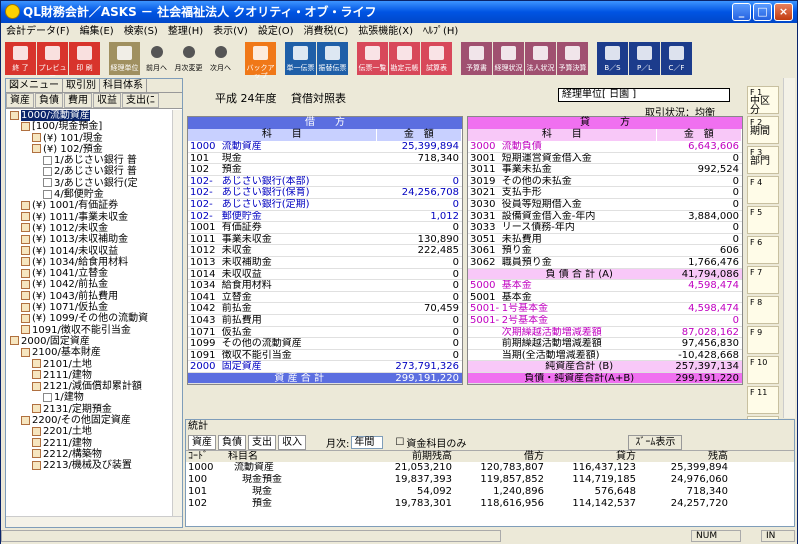  Describe the element at coordinates (260, 61) in the screenshot. I see `toolbar-button: バックアップ` at that location.